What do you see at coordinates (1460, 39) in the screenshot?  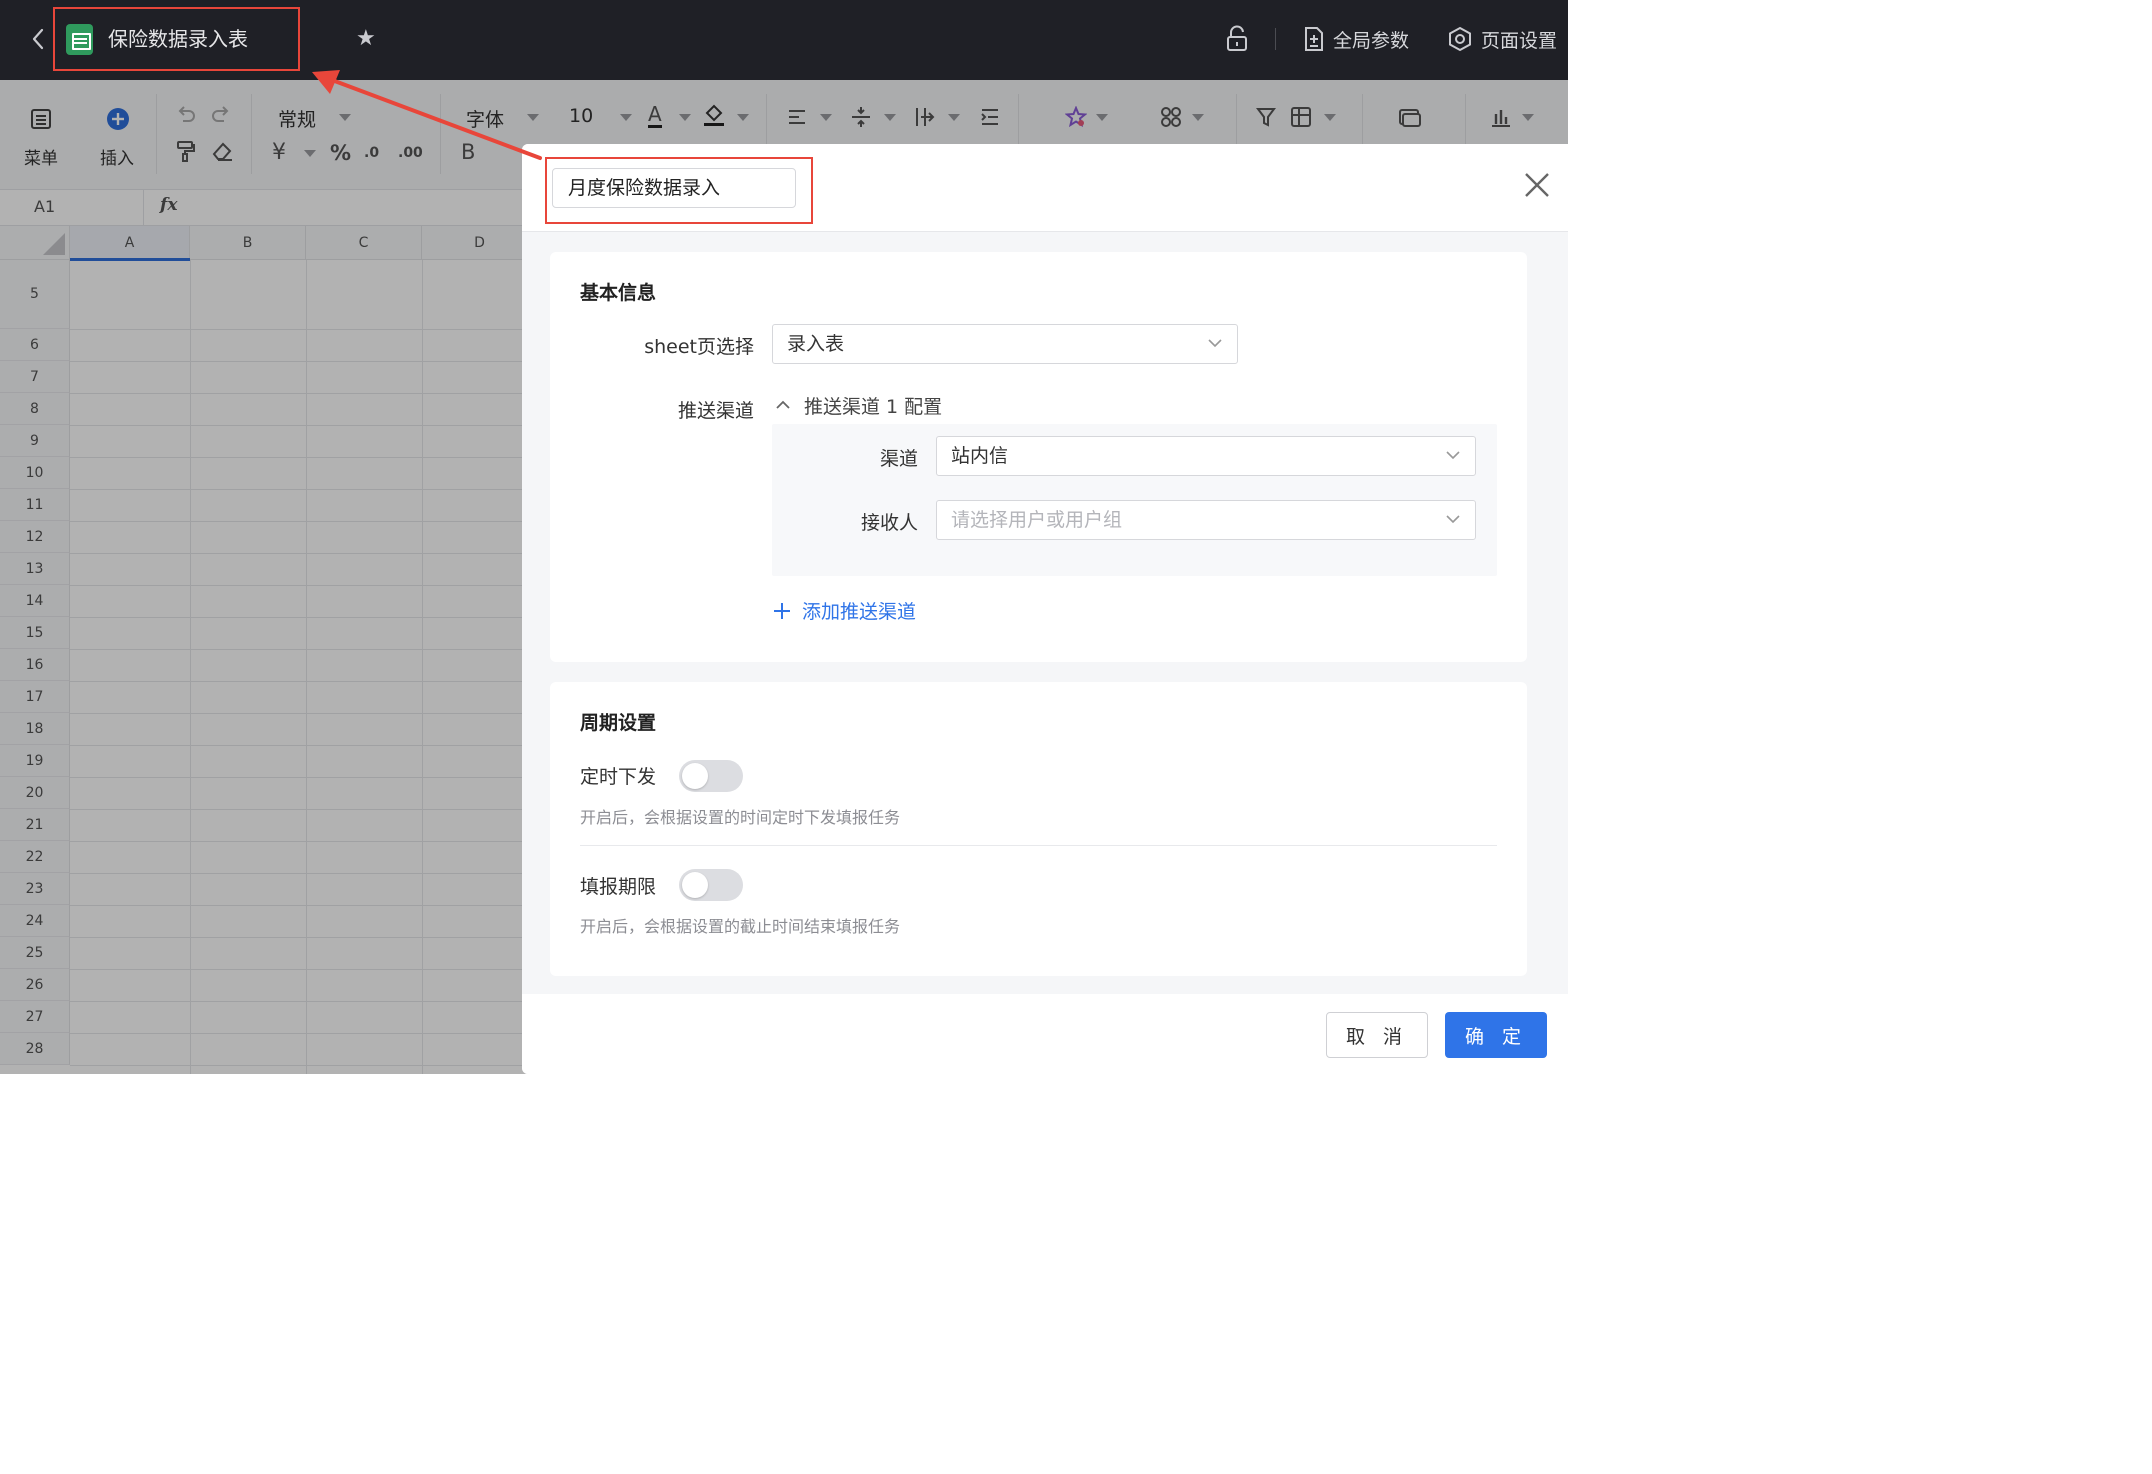 I see `hexagon-settings-icon` at bounding box center [1460, 39].